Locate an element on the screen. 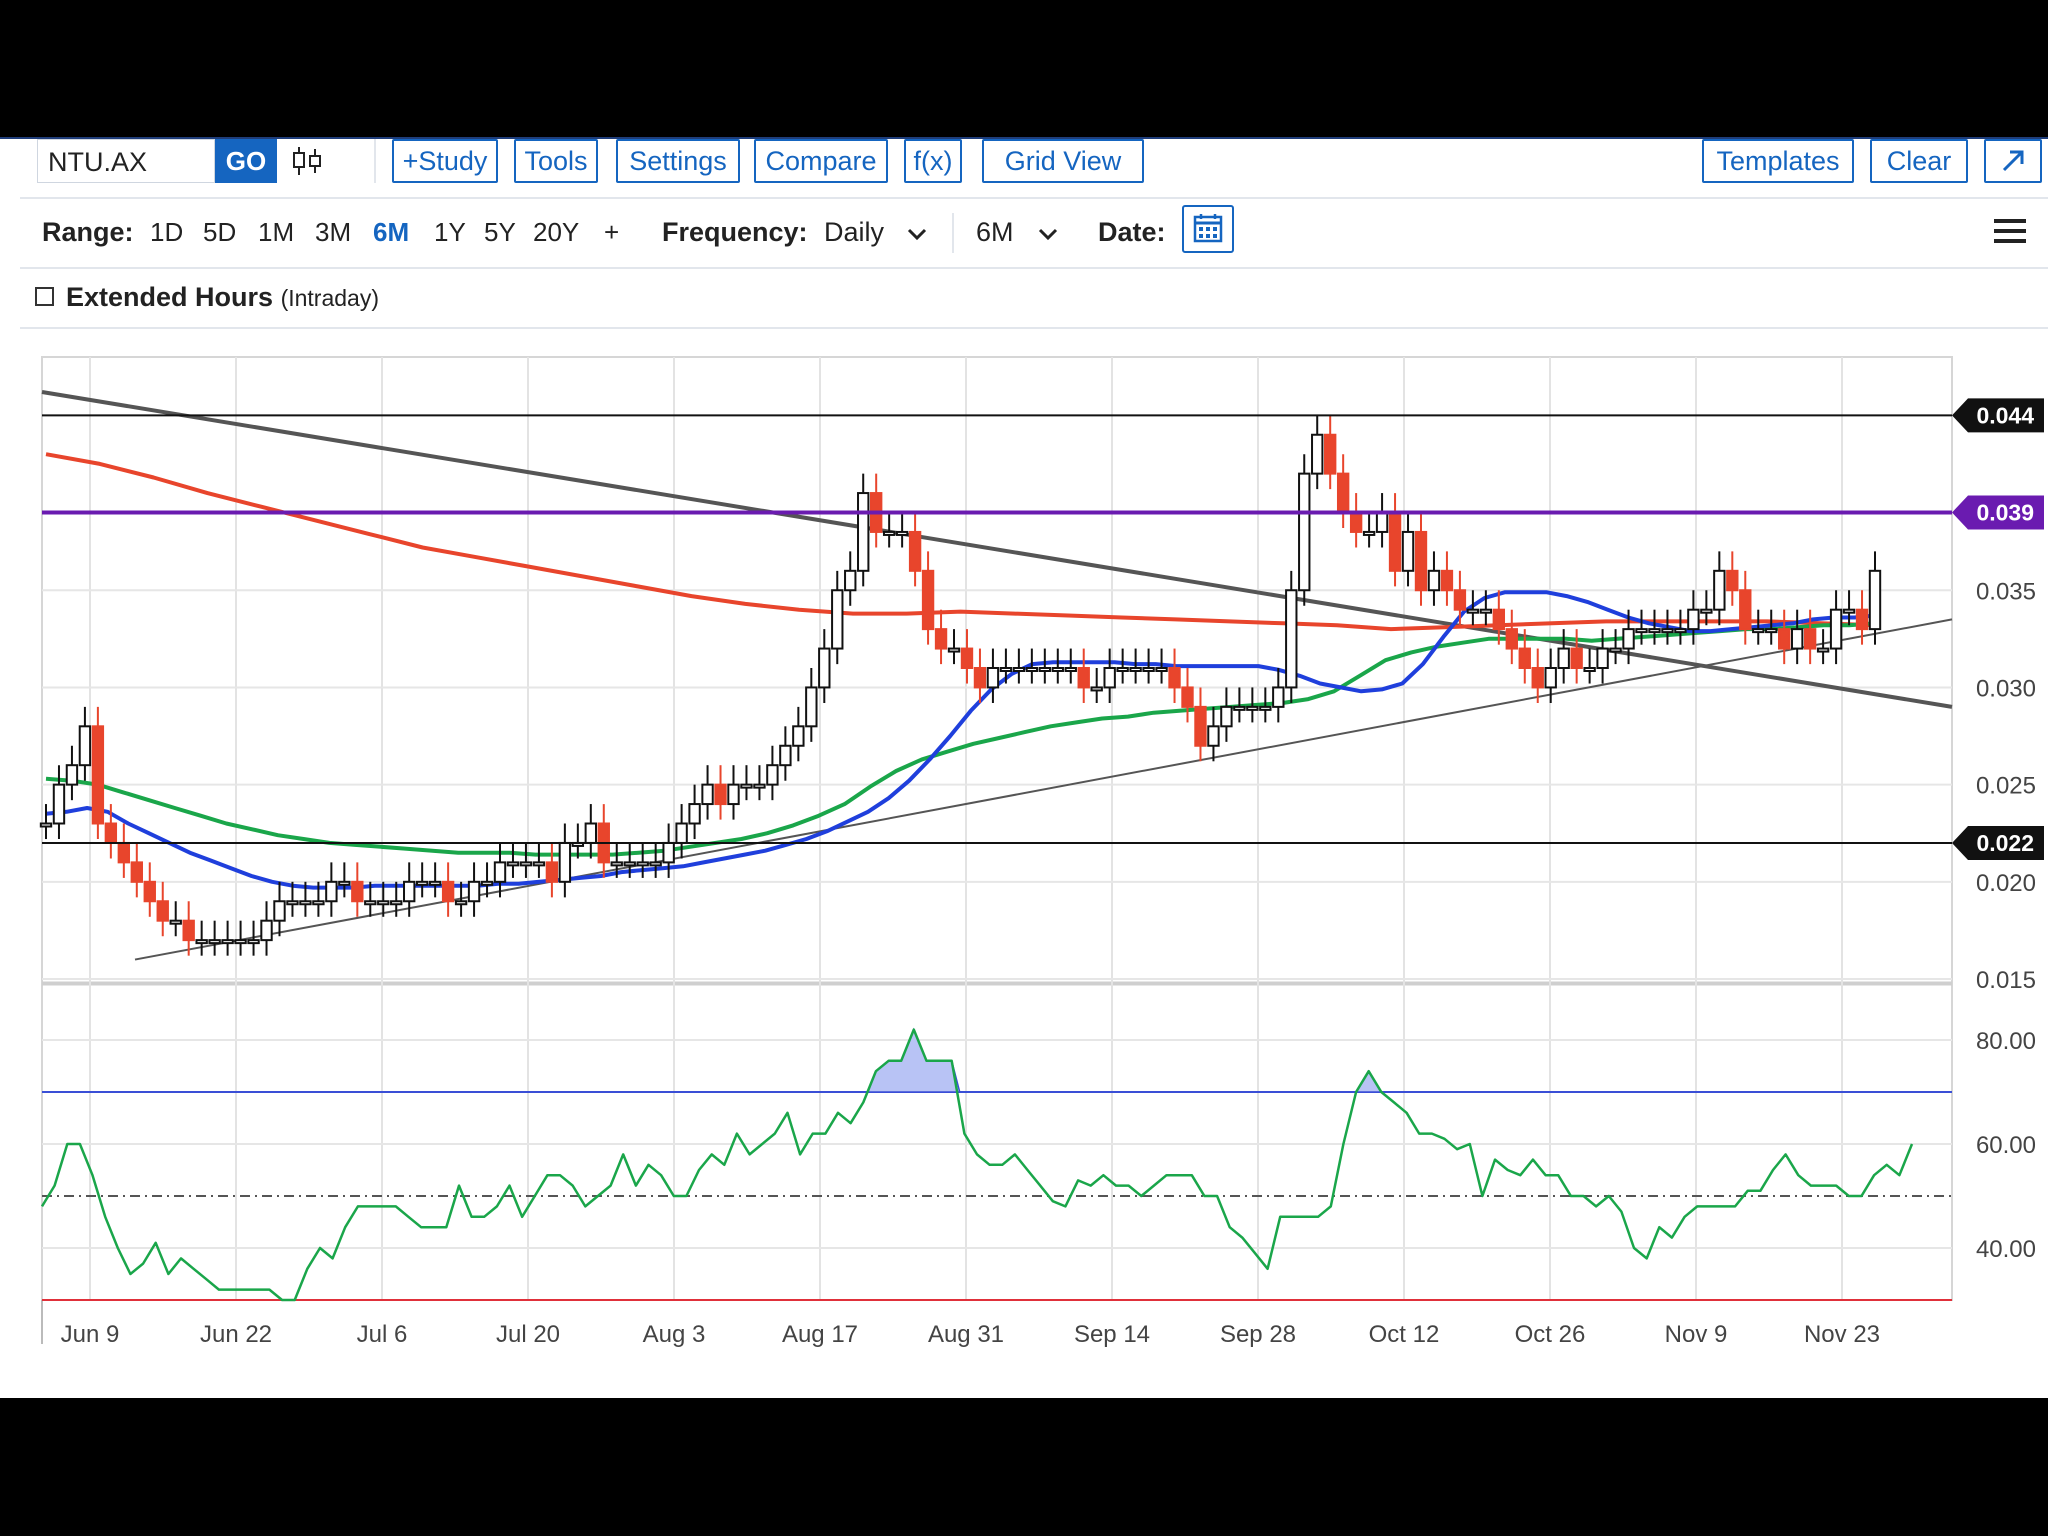 The image size is (2048, 1536). x-tick-label: Aug 3 is located at coordinates (674, 1334).